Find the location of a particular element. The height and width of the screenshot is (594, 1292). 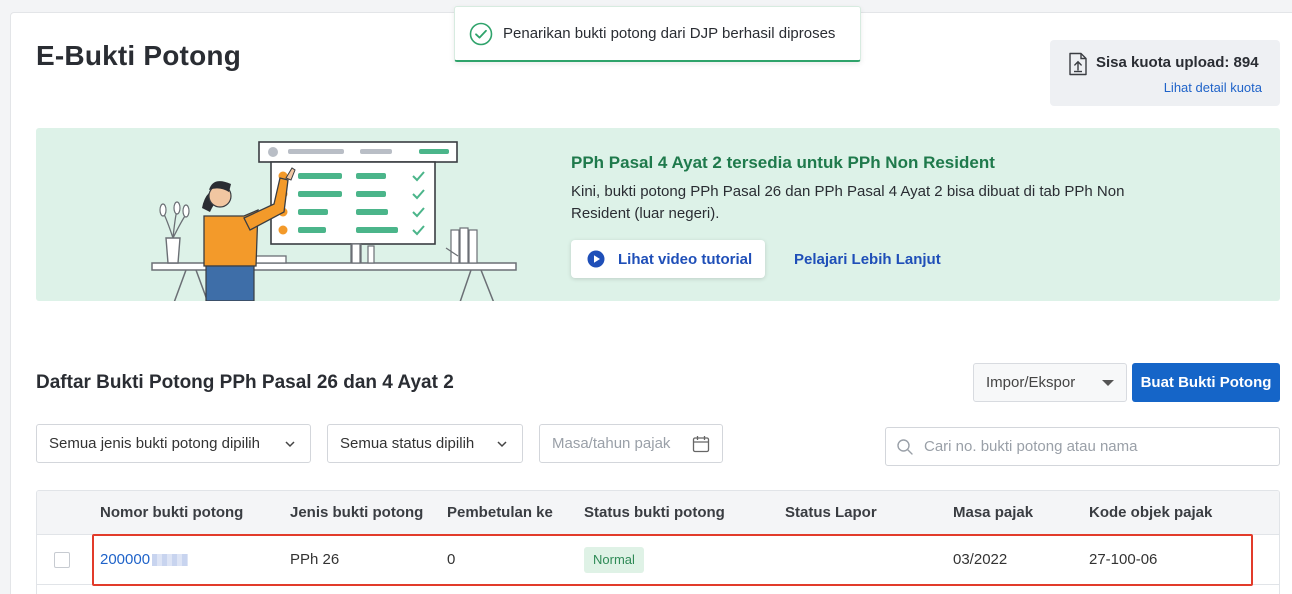

redacted-digits is located at coordinates (170, 560).